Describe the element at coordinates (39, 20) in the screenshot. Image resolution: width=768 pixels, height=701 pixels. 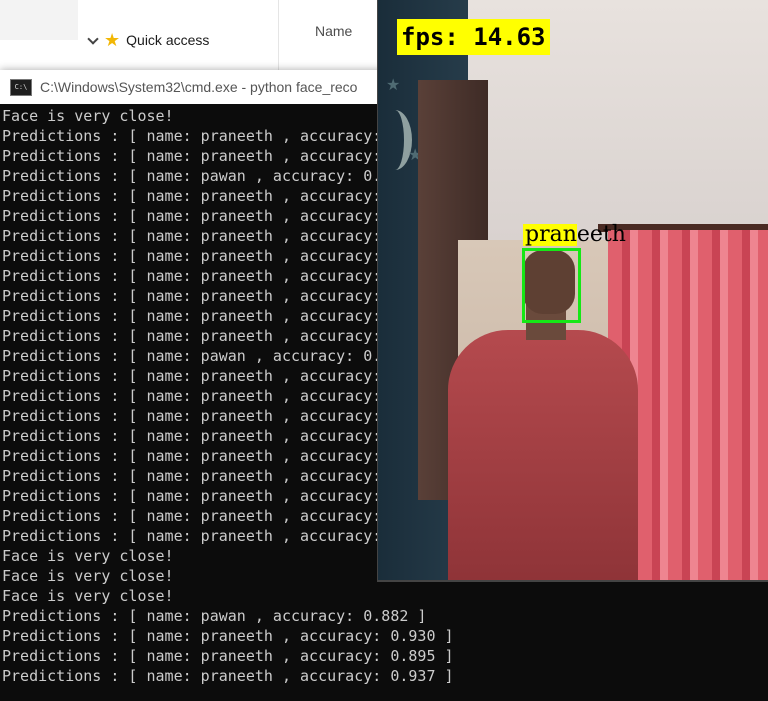
I see `explorer-left-gutter` at that location.